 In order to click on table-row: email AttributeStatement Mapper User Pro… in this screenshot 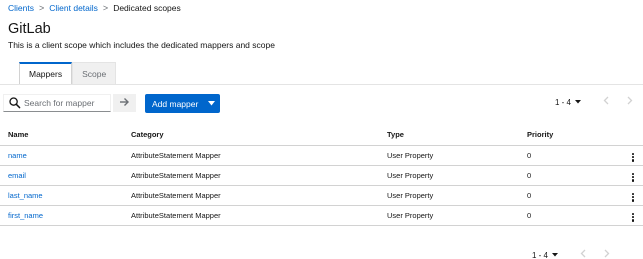, I will do `click(321, 174)`.